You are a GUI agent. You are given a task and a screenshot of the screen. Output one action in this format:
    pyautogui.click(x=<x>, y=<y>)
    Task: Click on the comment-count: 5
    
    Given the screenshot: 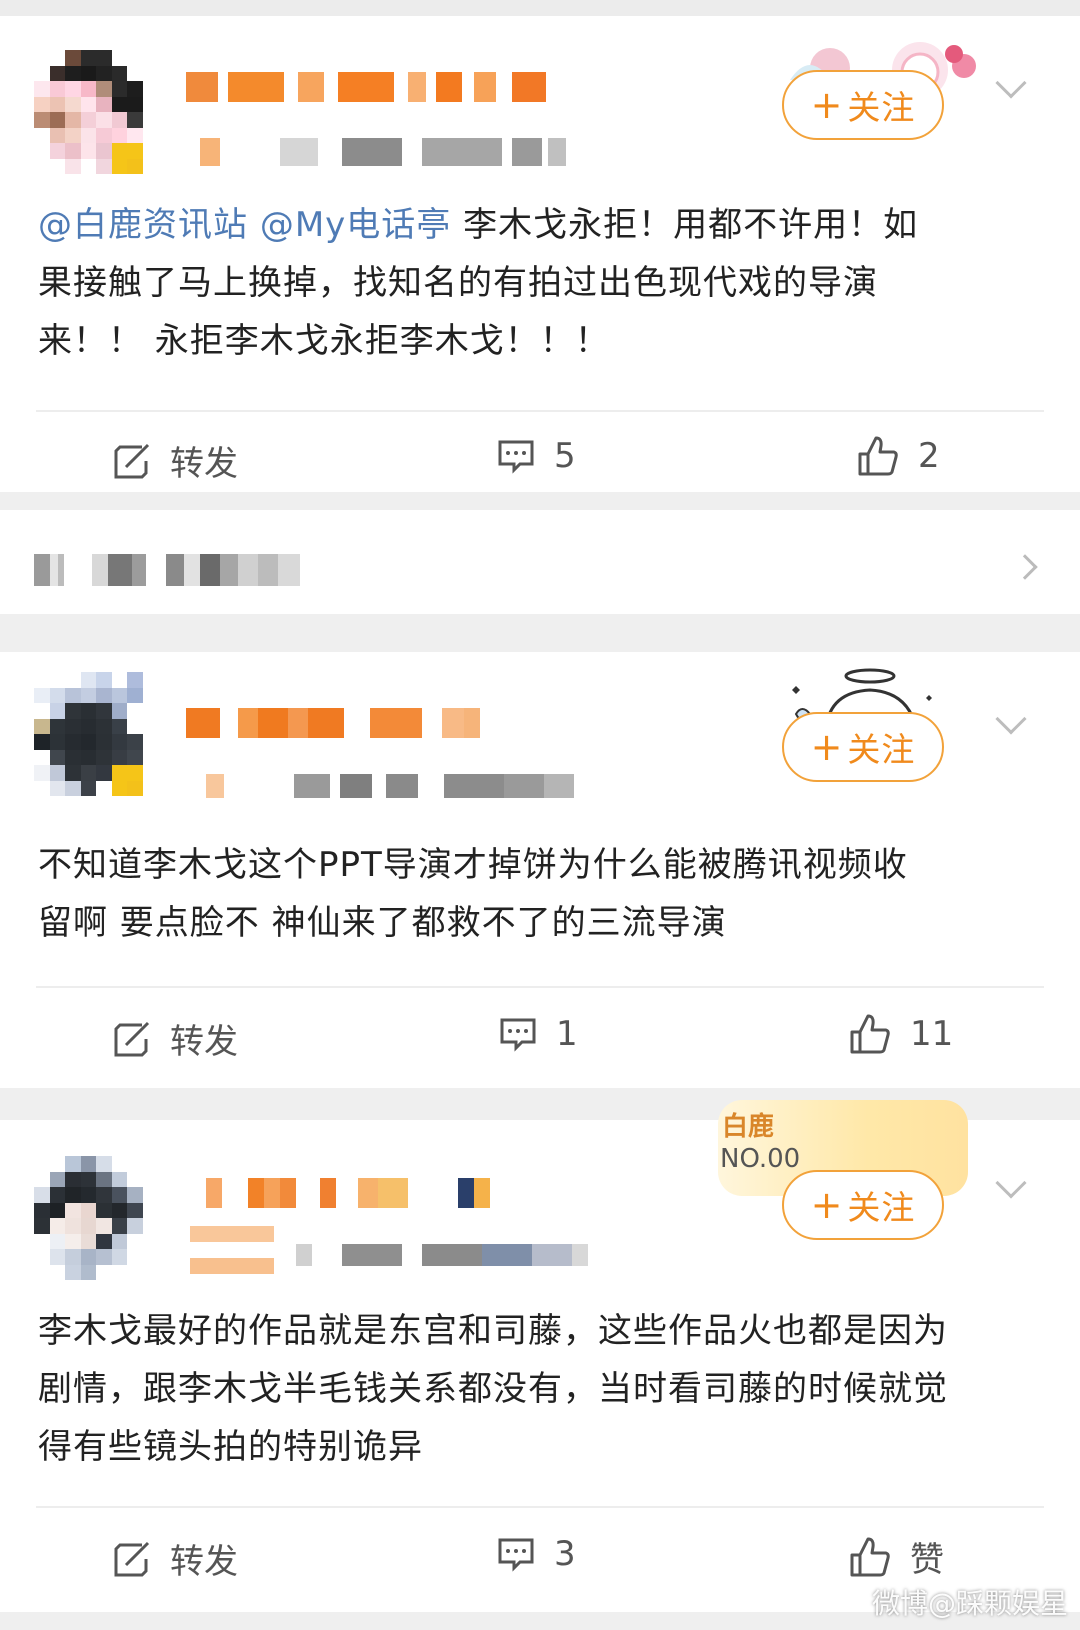 What is the action you would take?
    pyautogui.click(x=565, y=456)
    